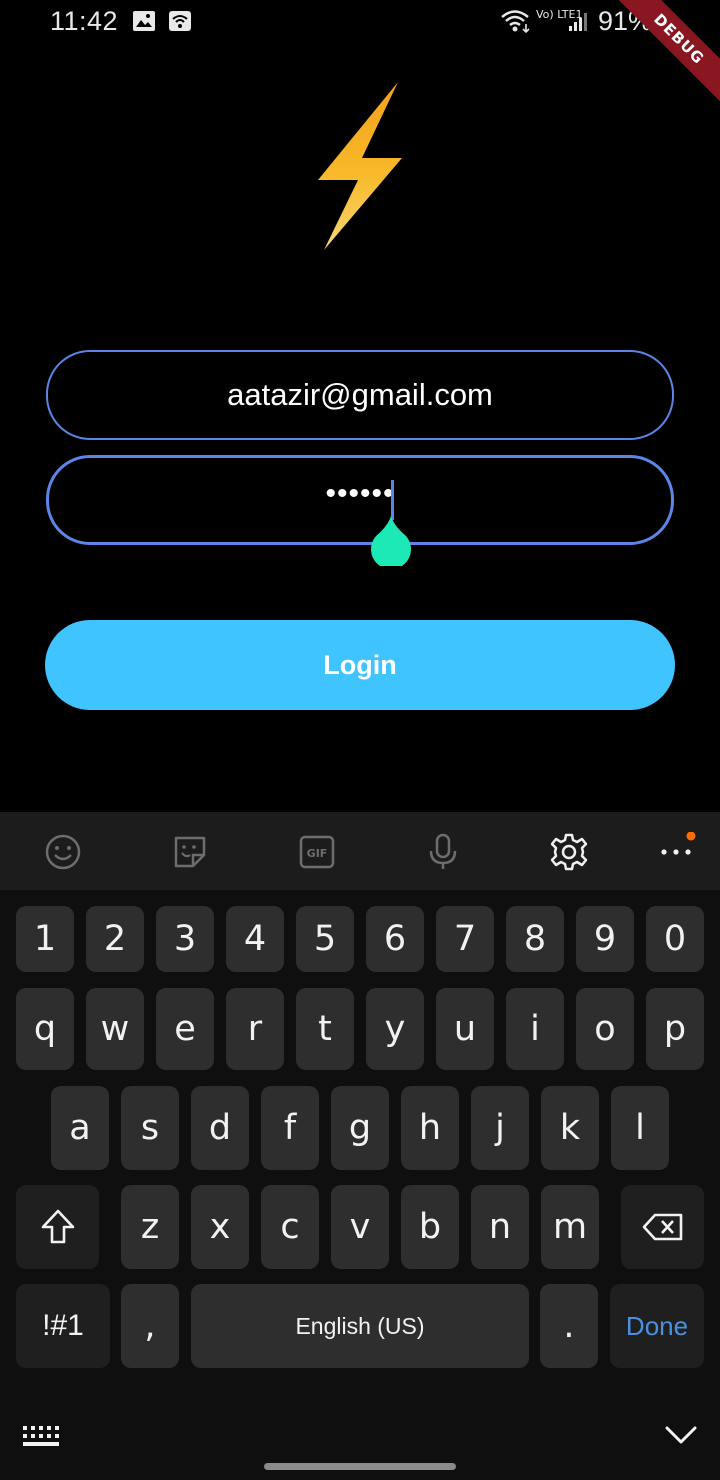 This screenshot has width=720, height=1480. I want to click on cursor-handle-icon, so click(391, 543).